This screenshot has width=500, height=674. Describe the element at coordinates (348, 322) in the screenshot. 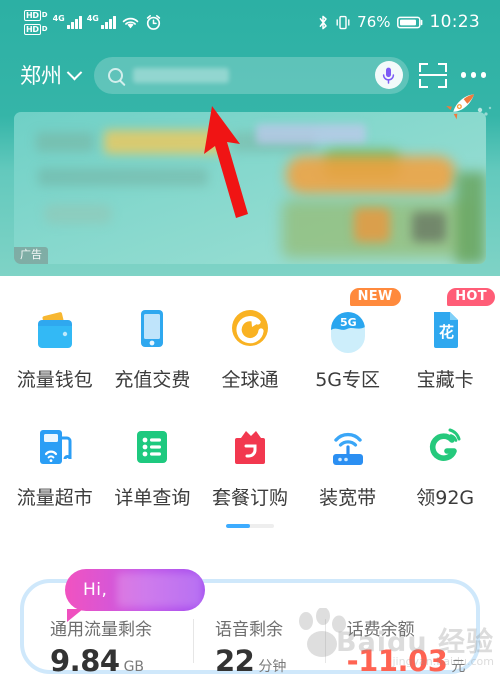

I see `svg-text: 5G` at that location.